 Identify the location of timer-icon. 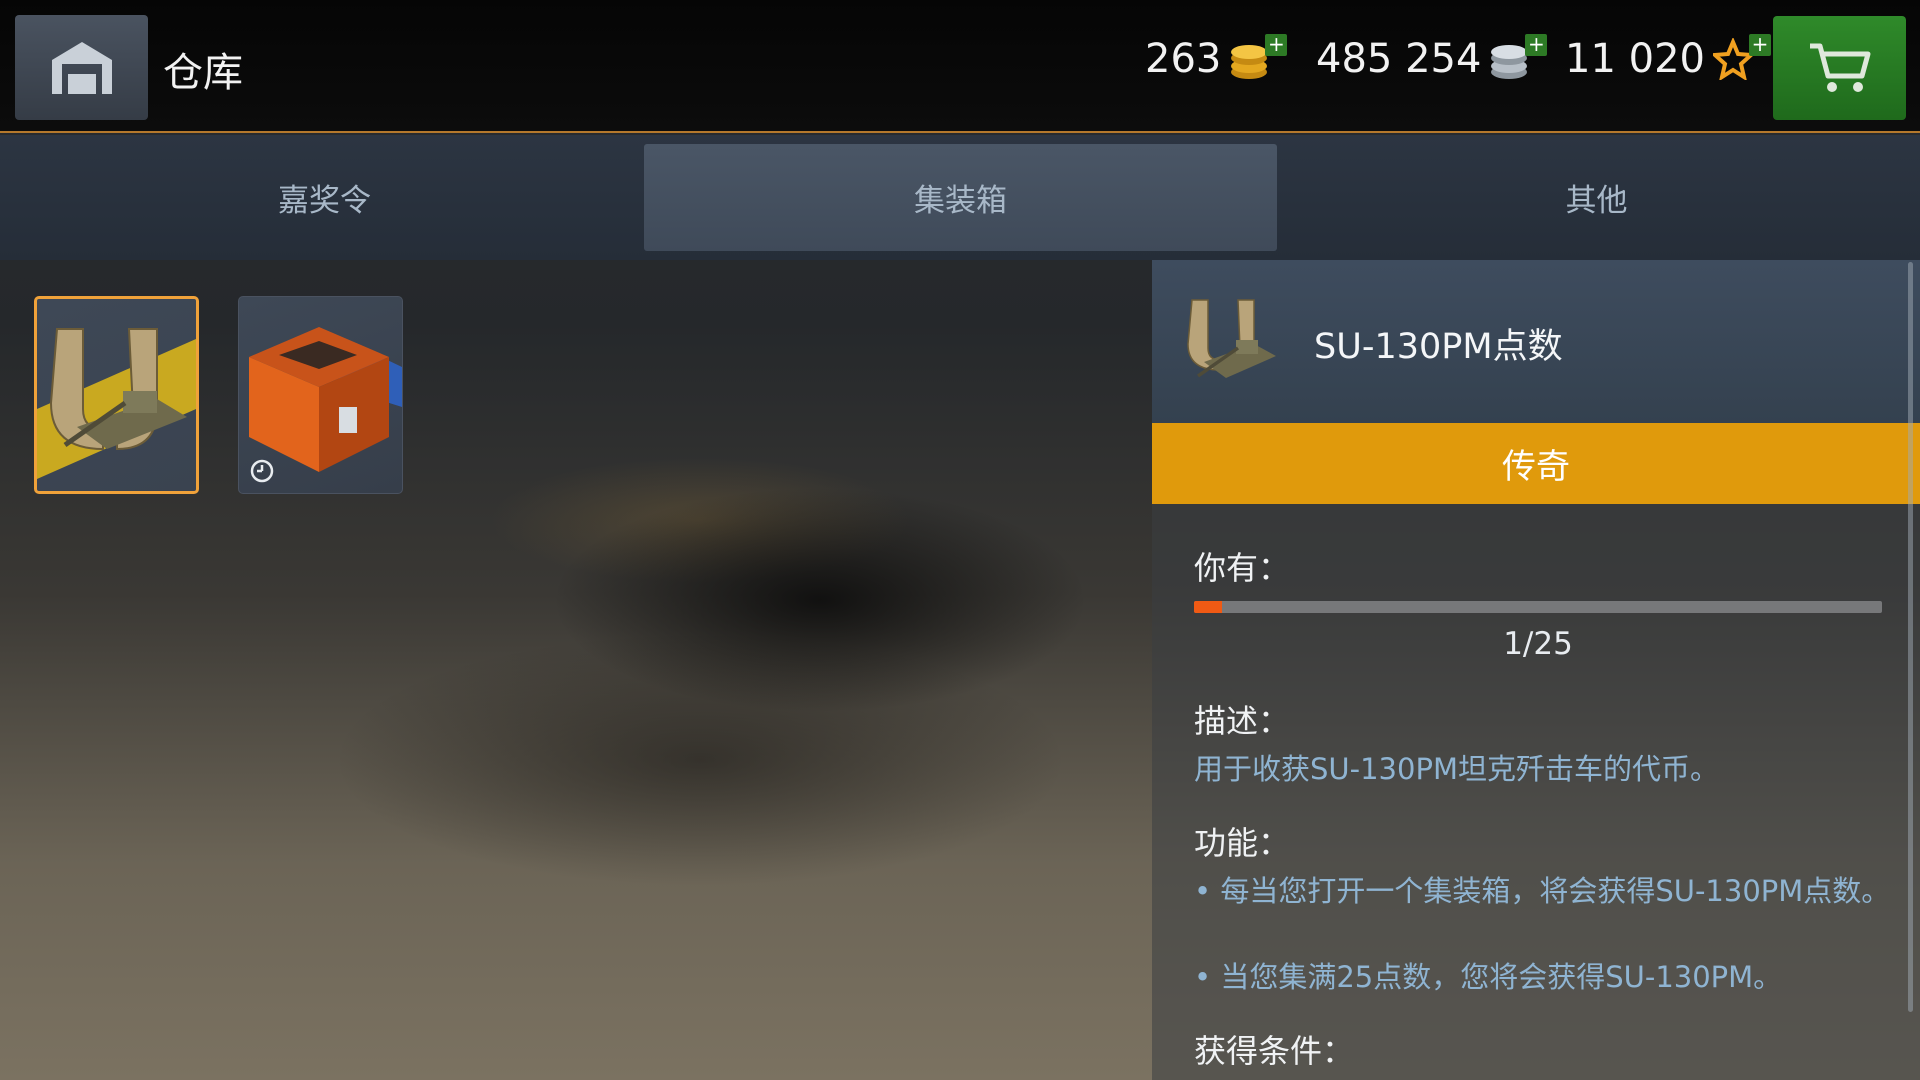
(262, 471).